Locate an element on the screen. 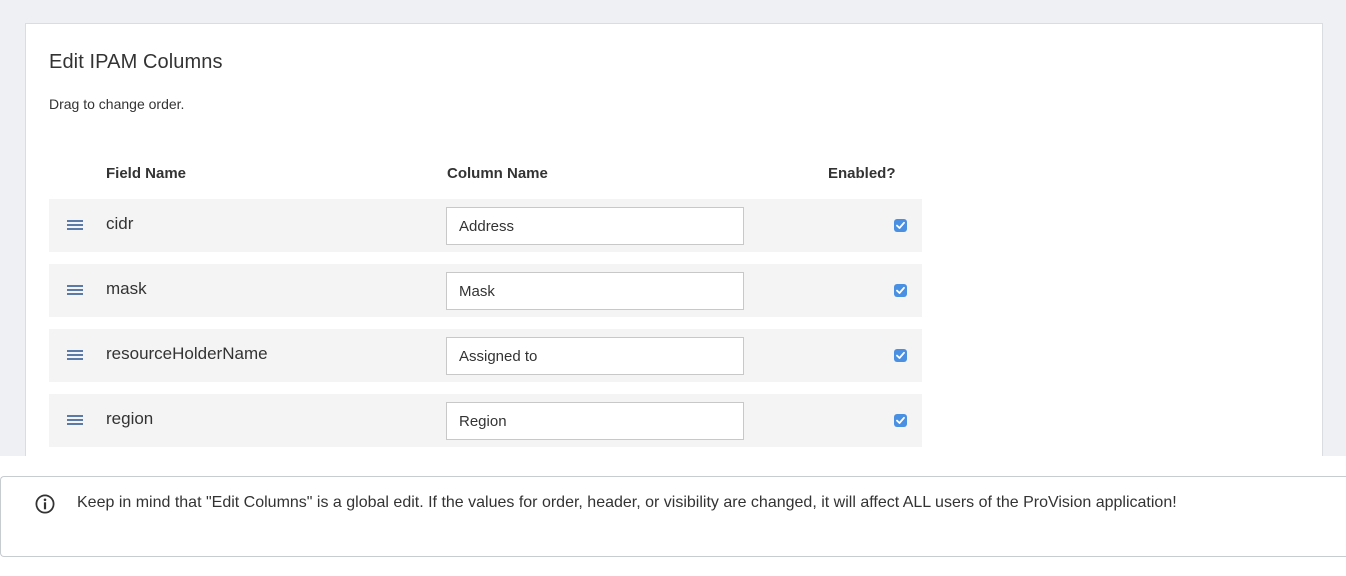  instructions-text: Drag to change order. is located at coordinates (117, 104).